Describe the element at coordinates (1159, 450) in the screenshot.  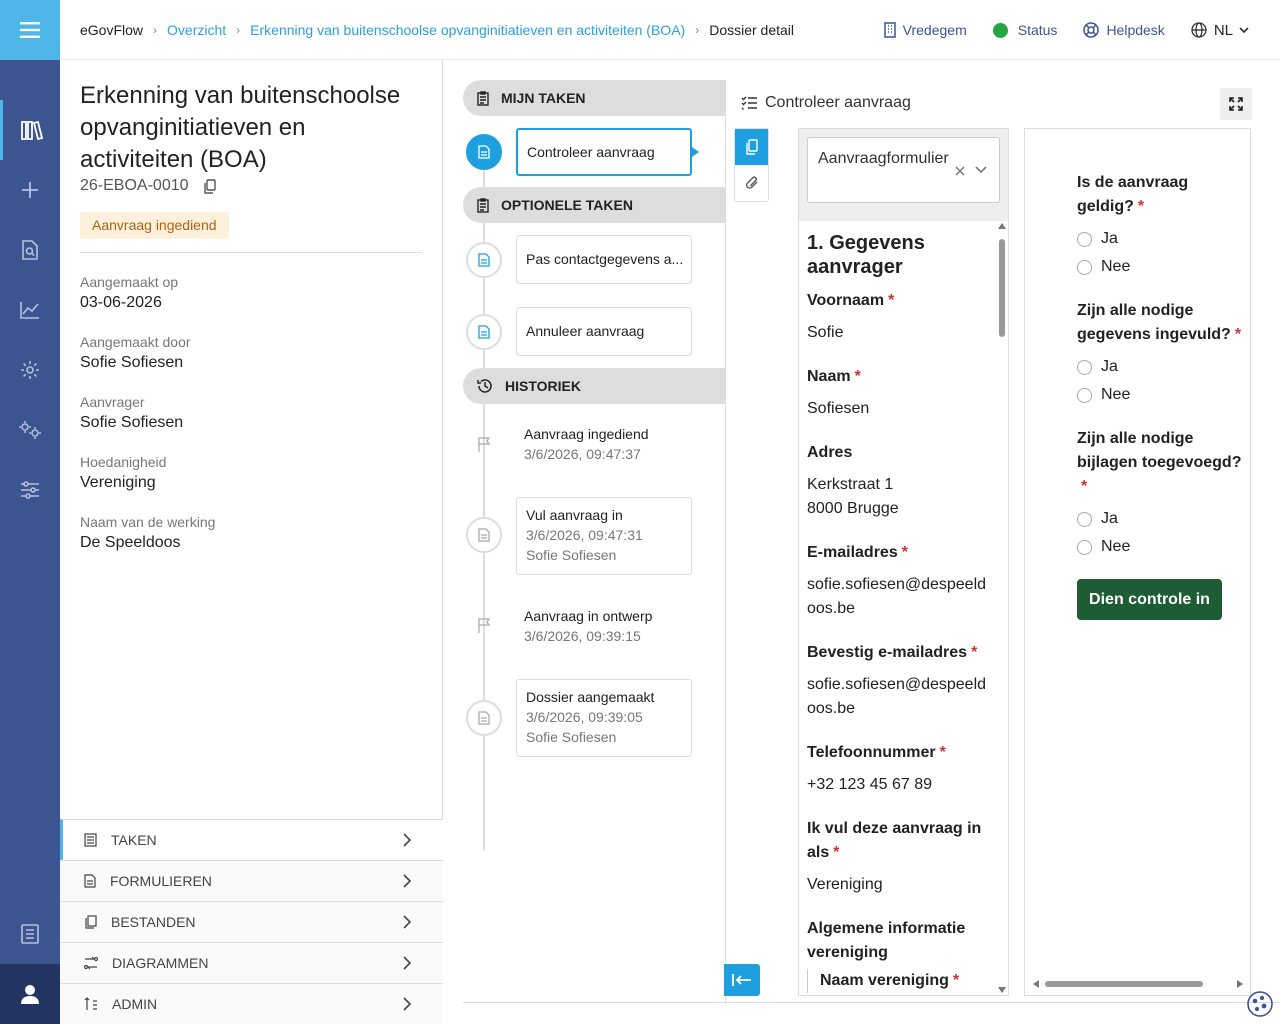
I see `question-label: Zijn alle nodige bijlagen toegevoegd?` at that location.